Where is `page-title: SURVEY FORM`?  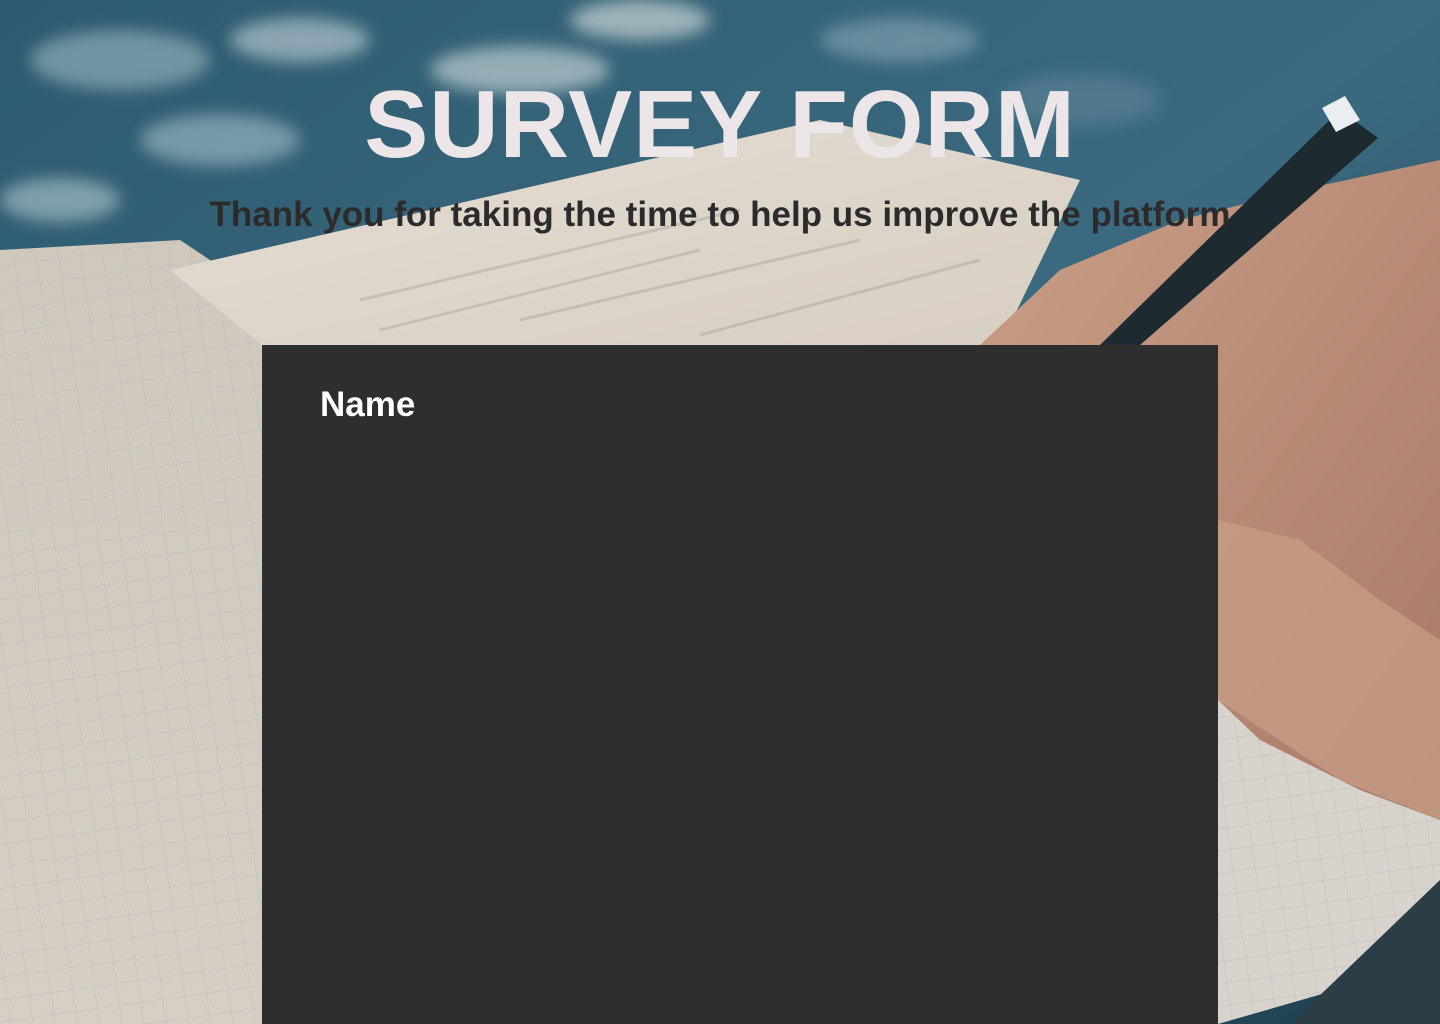 page-title: SURVEY FORM is located at coordinates (720, 124).